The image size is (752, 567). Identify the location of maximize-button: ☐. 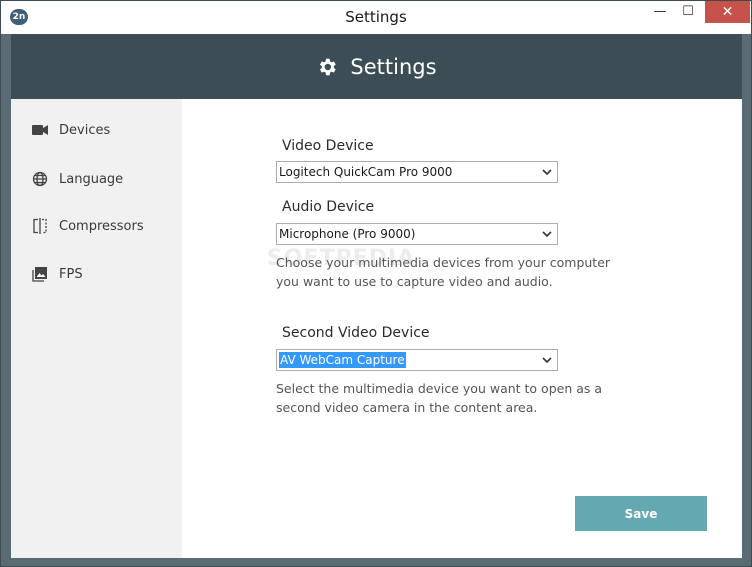
(688, 12).